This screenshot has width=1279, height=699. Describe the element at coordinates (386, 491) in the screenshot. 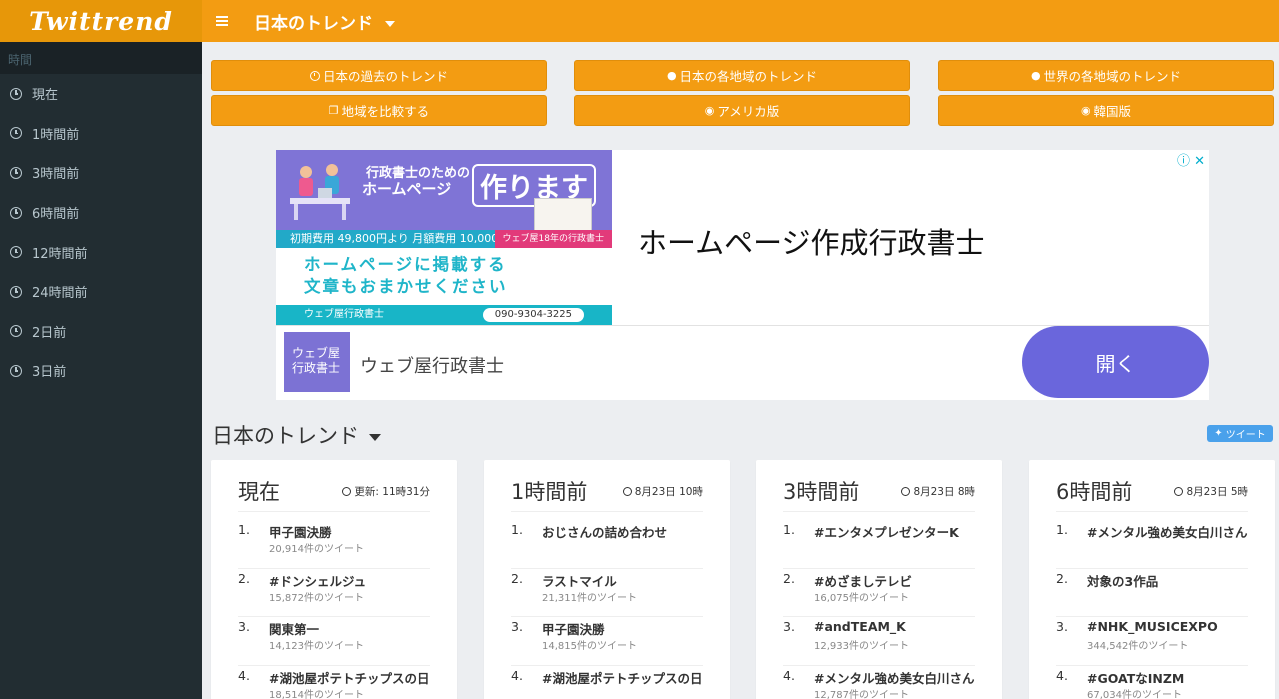

I see `card-time: 更新: 11時31分` at that location.